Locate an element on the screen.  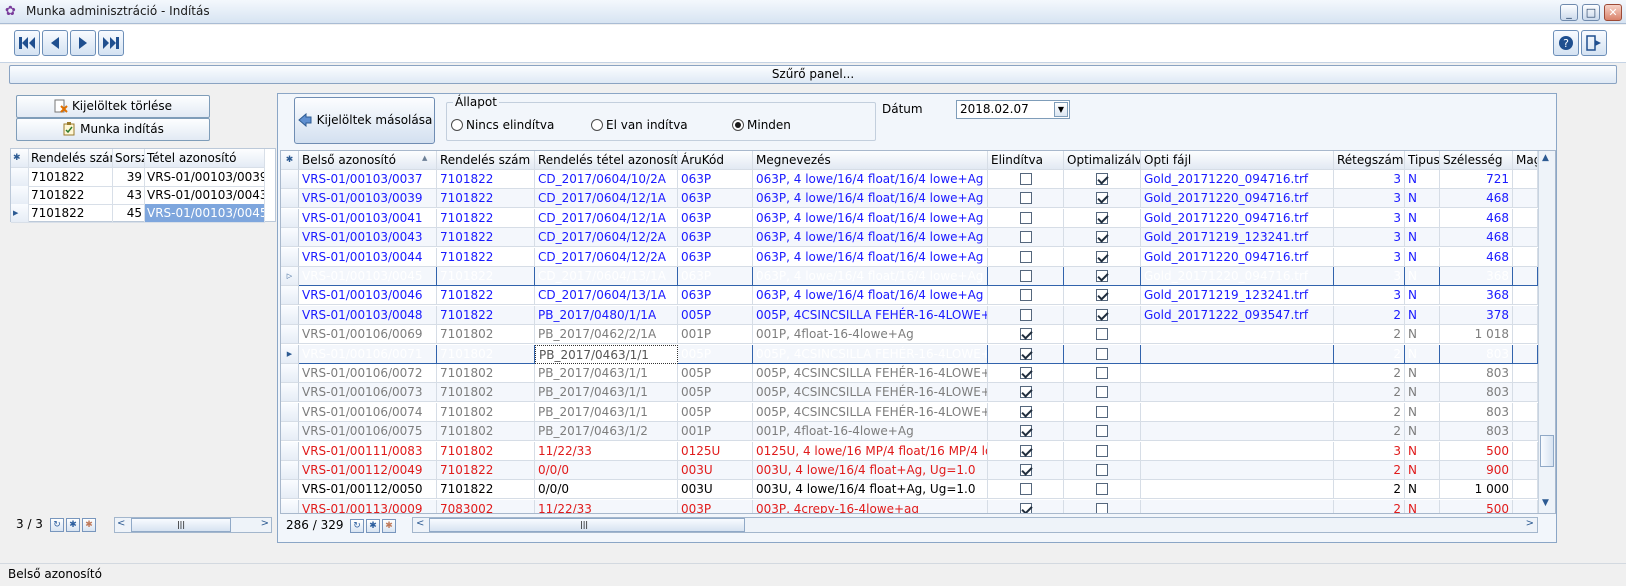
scroll-thumb is located at coordinates (1547, 451).